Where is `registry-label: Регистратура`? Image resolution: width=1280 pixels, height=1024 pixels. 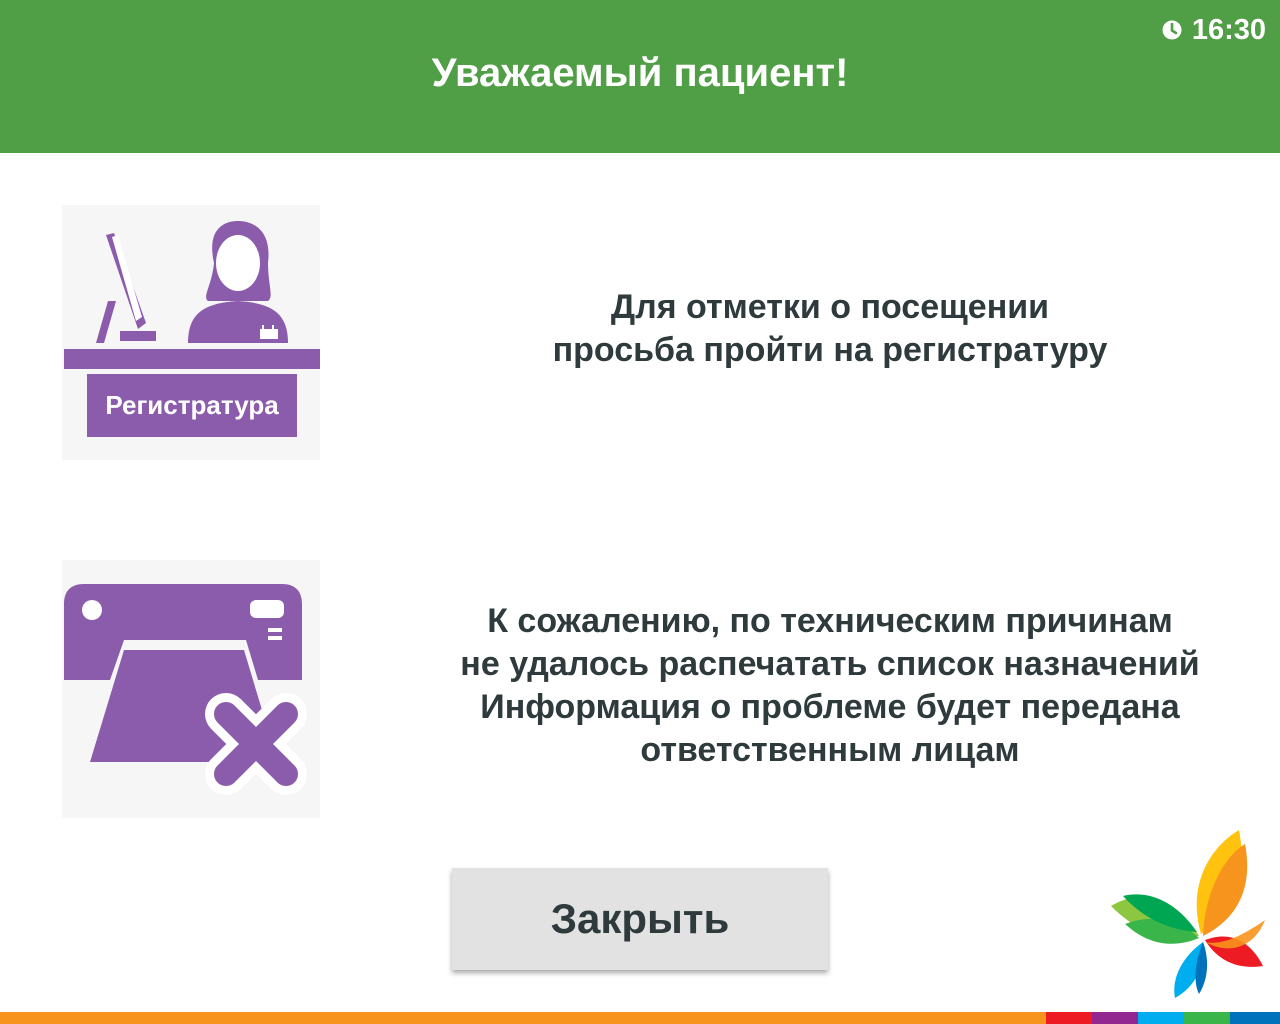
registry-label: Регистратура is located at coordinates (192, 405).